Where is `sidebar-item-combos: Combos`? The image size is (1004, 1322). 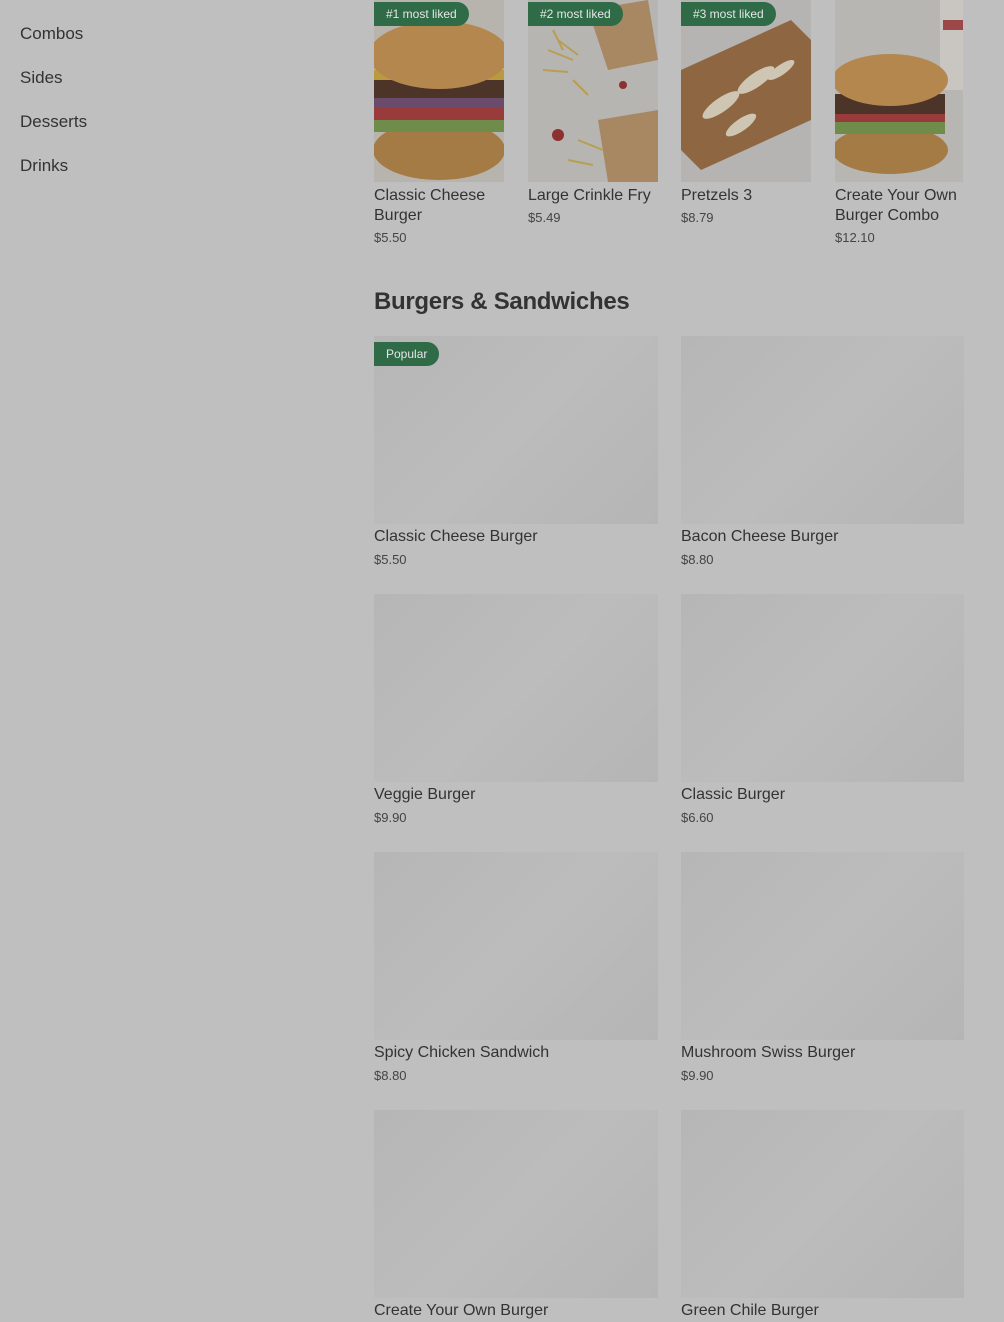 sidebar-item-combos: Combos is located at coordinates (51, 34).